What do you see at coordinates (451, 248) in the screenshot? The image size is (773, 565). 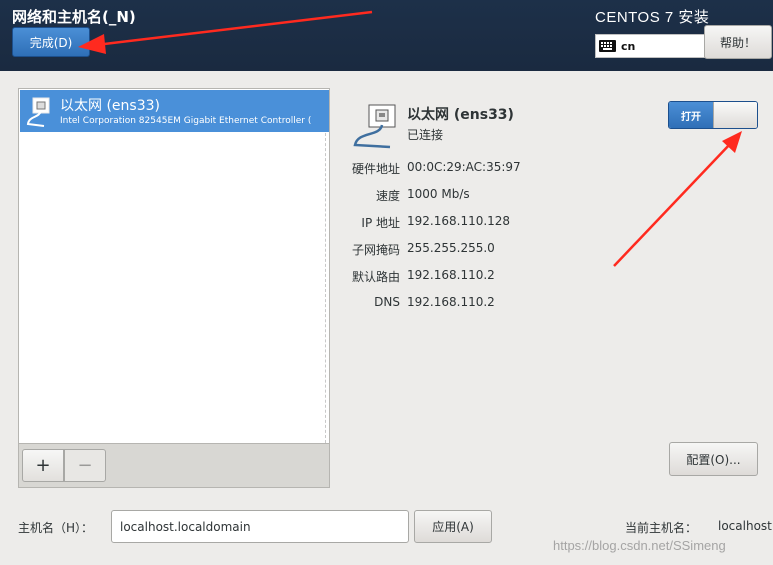 I see `subnet-mask-value: 255.255.255.0` at bounding box center [451, 248].